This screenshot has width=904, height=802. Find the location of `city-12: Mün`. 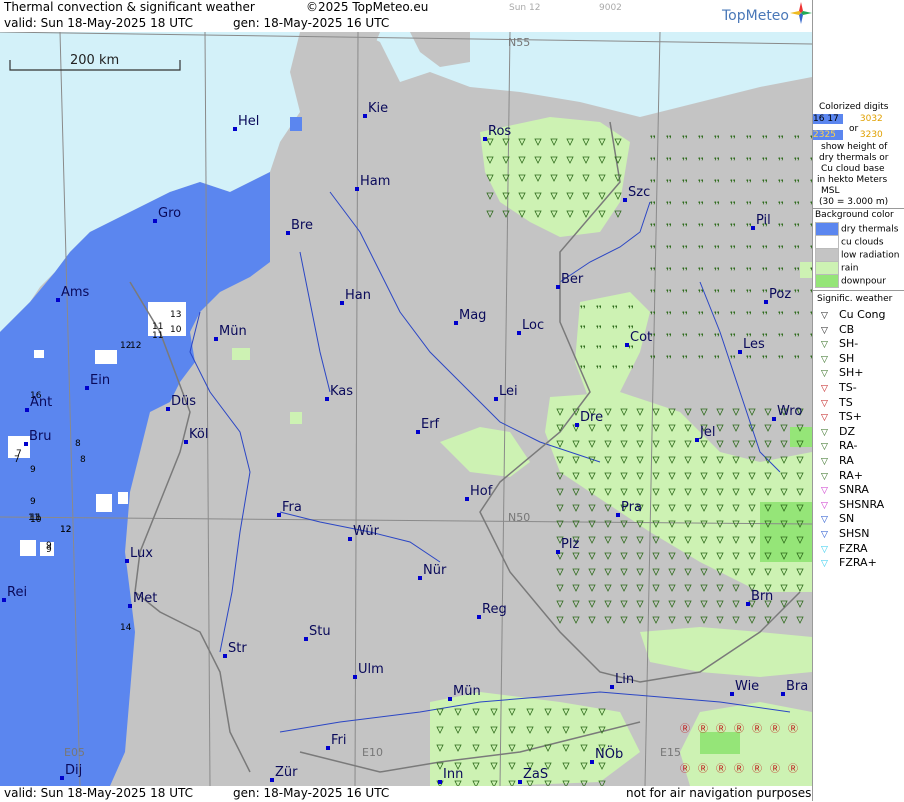

city-12: Mün is located at coordinates (230, 332).